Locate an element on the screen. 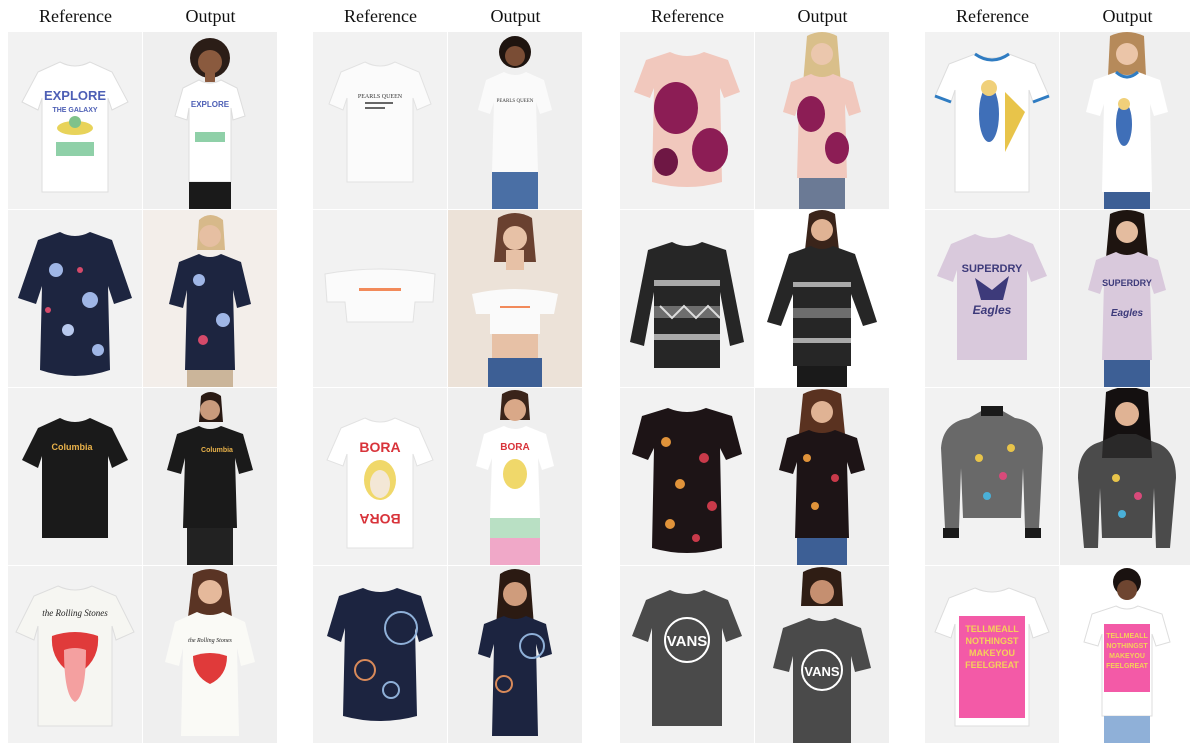 The image size is (1190, 743). reference-image-geometric-knit is located at coordinates (687, 298).